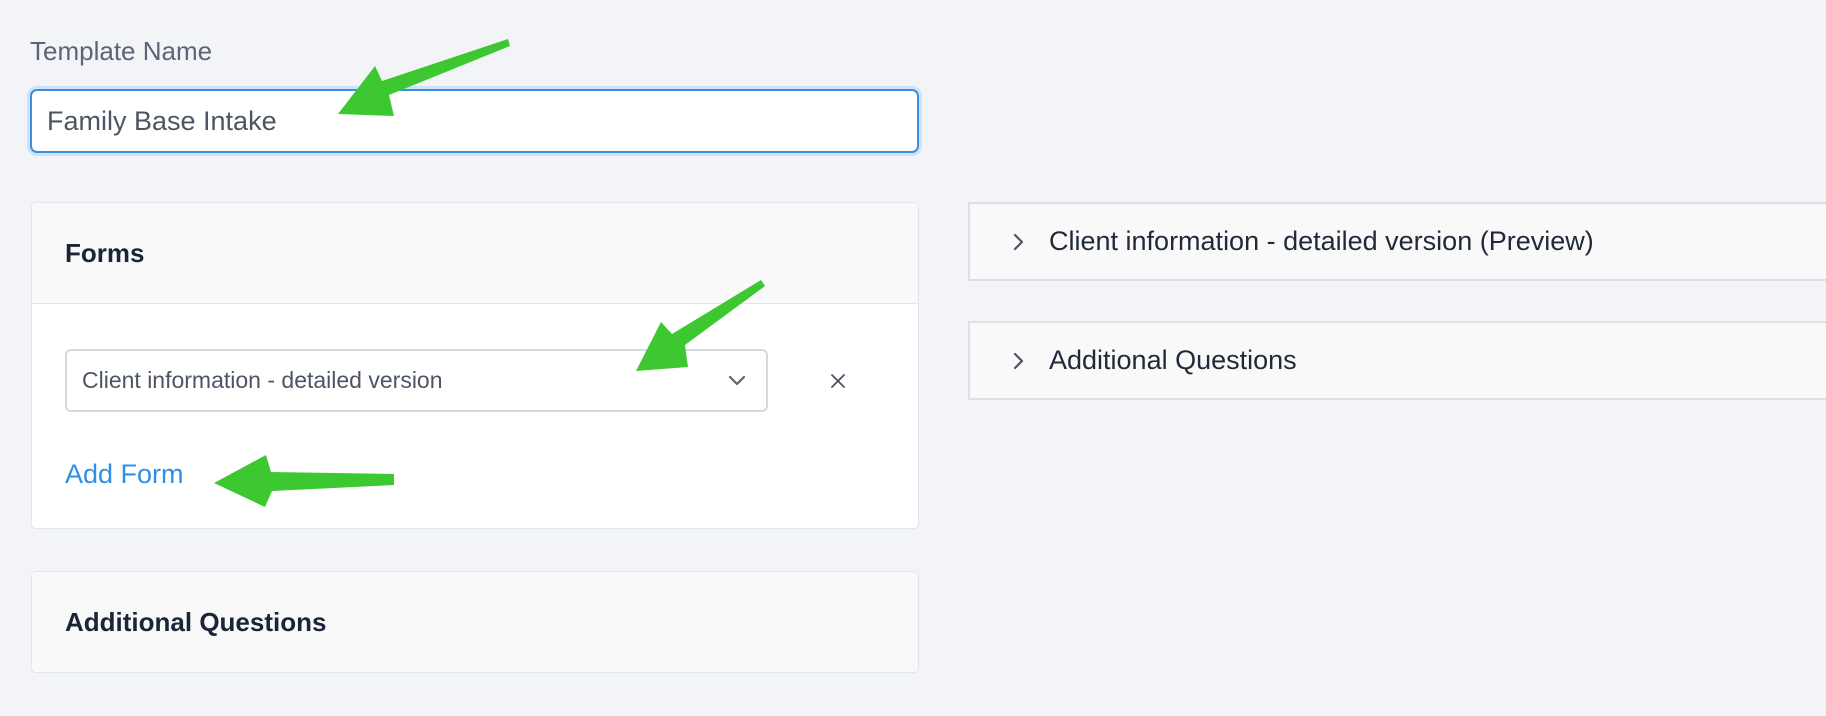 This screenshot has width=1826, height=716. I want to click on remove-form-button, so click(838, 381).